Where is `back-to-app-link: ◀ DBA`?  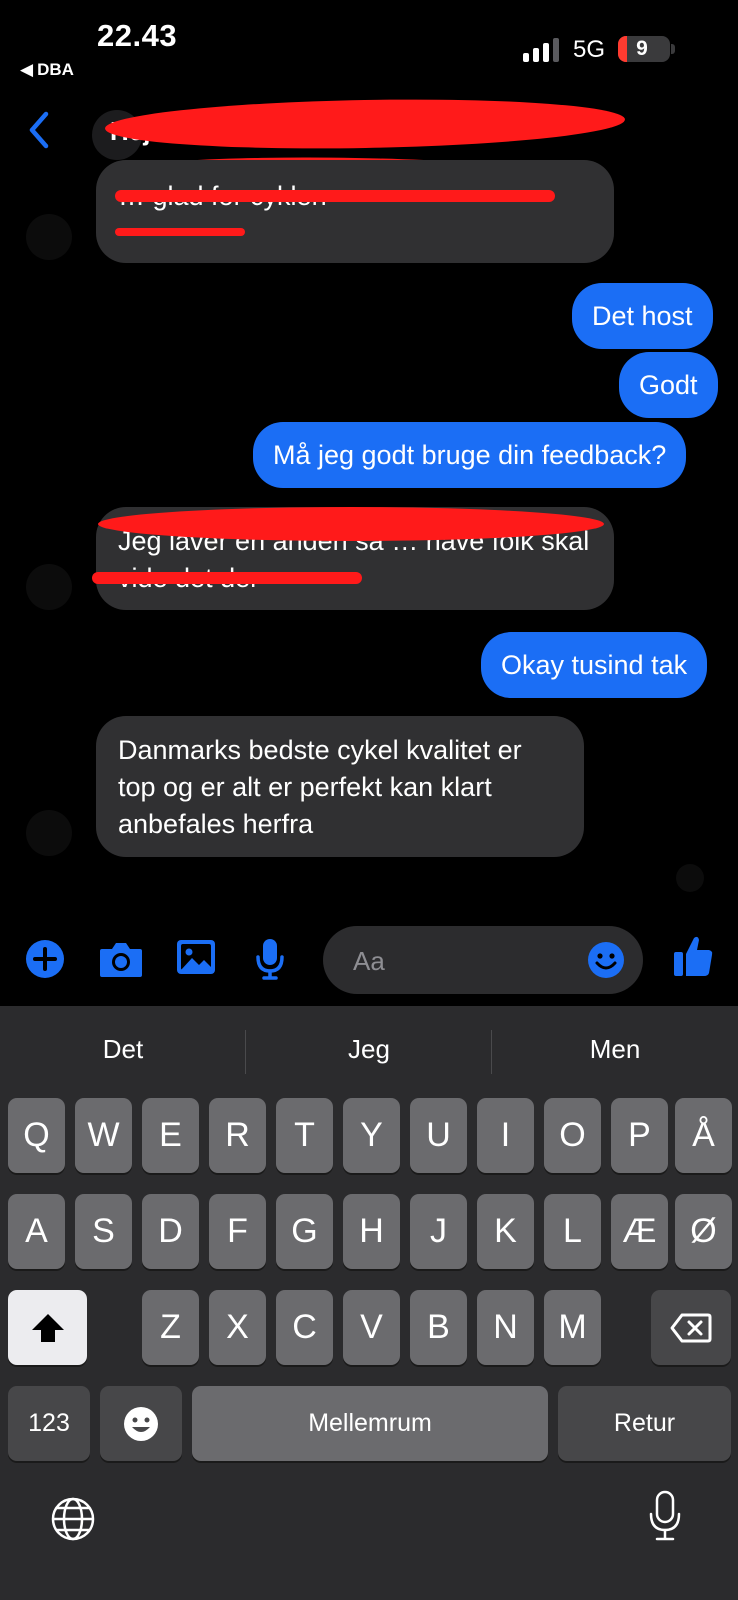 back-to-app-link: ◀ DBA is located at coordinates (47, 70).